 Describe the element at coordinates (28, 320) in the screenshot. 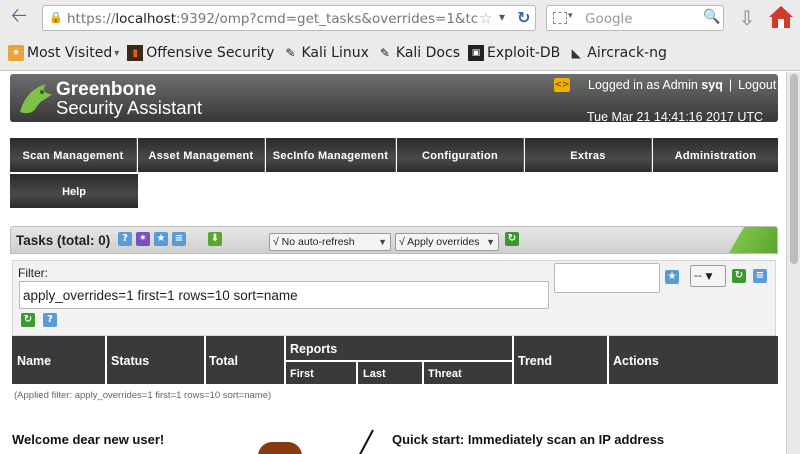

I see `apply-filter-refresh-icon: ↻` at that location.